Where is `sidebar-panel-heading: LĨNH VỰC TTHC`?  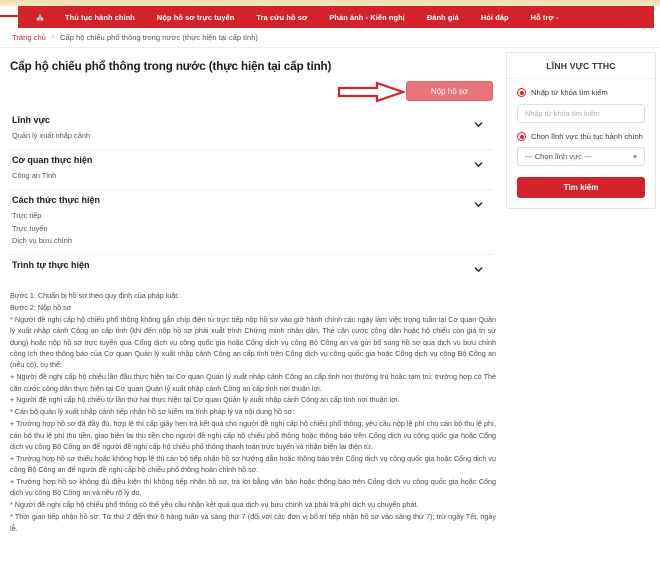
sidebar-panel-heading: LĨNH VỰC TTHC is located at coordinates (581, 66).